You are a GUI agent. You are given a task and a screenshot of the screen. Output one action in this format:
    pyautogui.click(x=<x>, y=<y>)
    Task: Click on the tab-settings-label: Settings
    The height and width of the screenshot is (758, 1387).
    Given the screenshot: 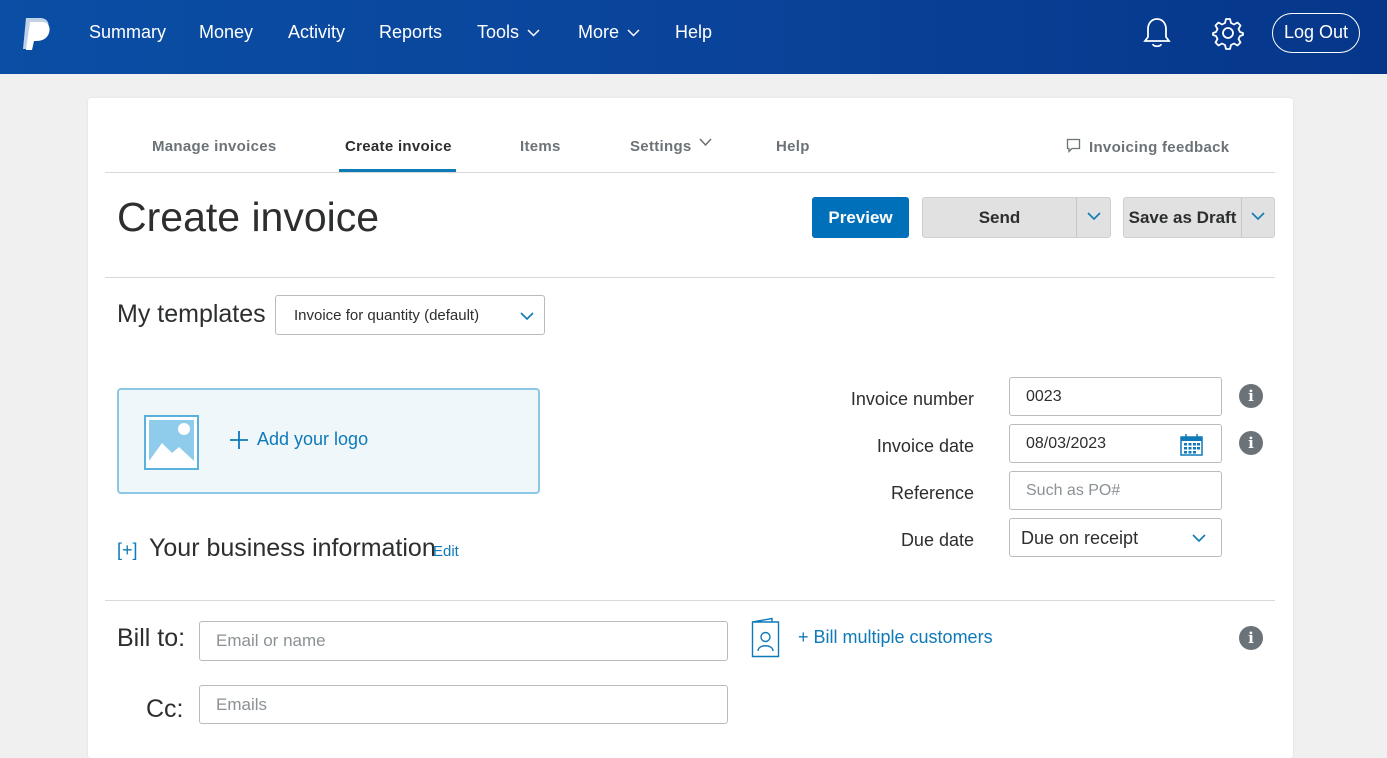 What is the action you would take?
    pyautogui.click(x=661, y=146)
    